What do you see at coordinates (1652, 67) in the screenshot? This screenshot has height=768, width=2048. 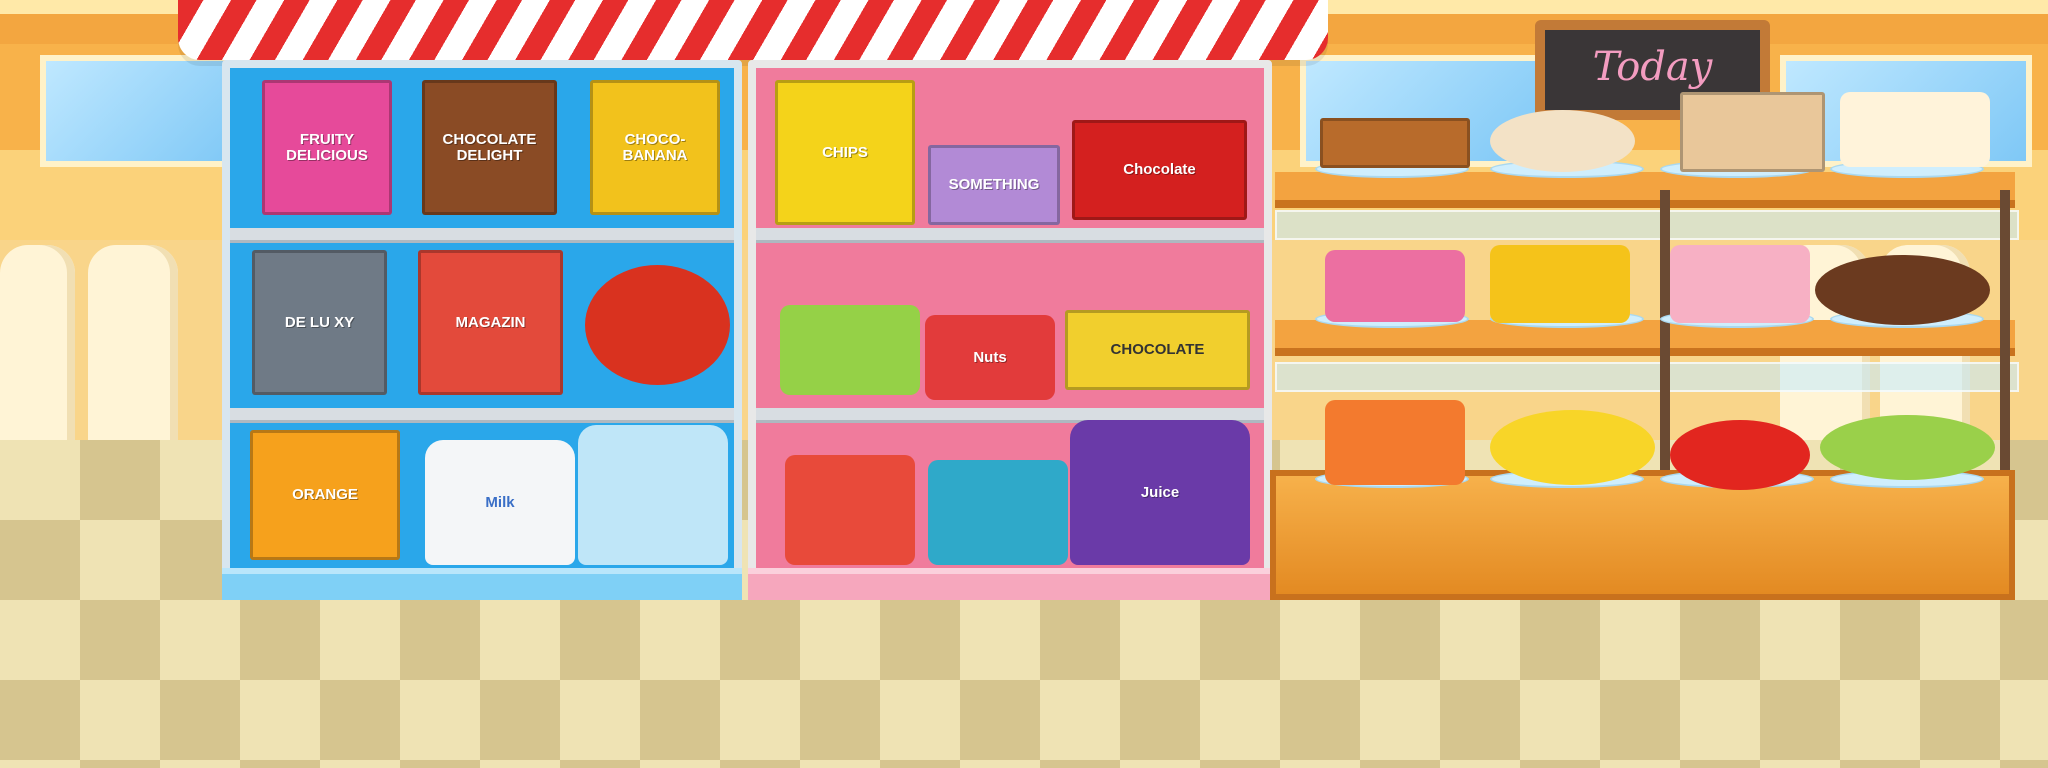 I see `today-sign-text: Today` at bounding box center [1652, 67].